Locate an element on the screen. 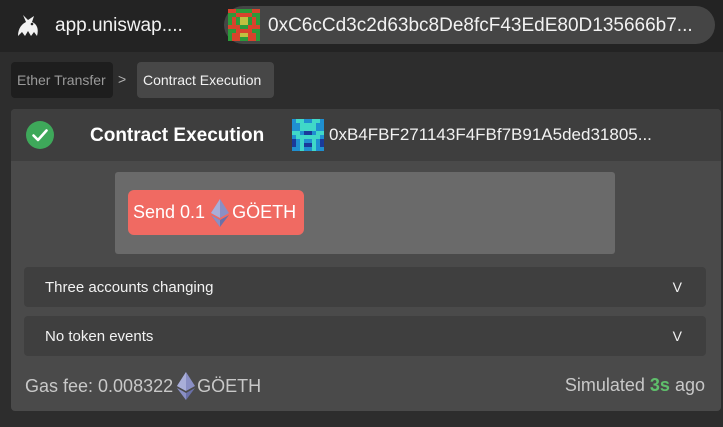 Image resolution: width=723 pixels, height=427 pixels. contract-blockie-icon is located at coordinates (308, 135).